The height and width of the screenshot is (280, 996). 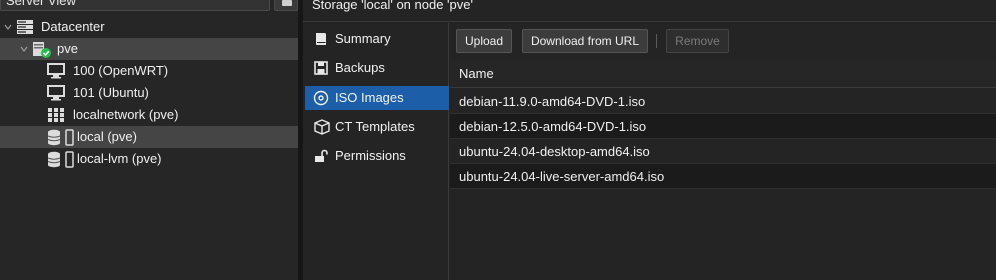 I want to click on tree-item-vm: 101 (Ubuntu), so click(x=149, y=93).